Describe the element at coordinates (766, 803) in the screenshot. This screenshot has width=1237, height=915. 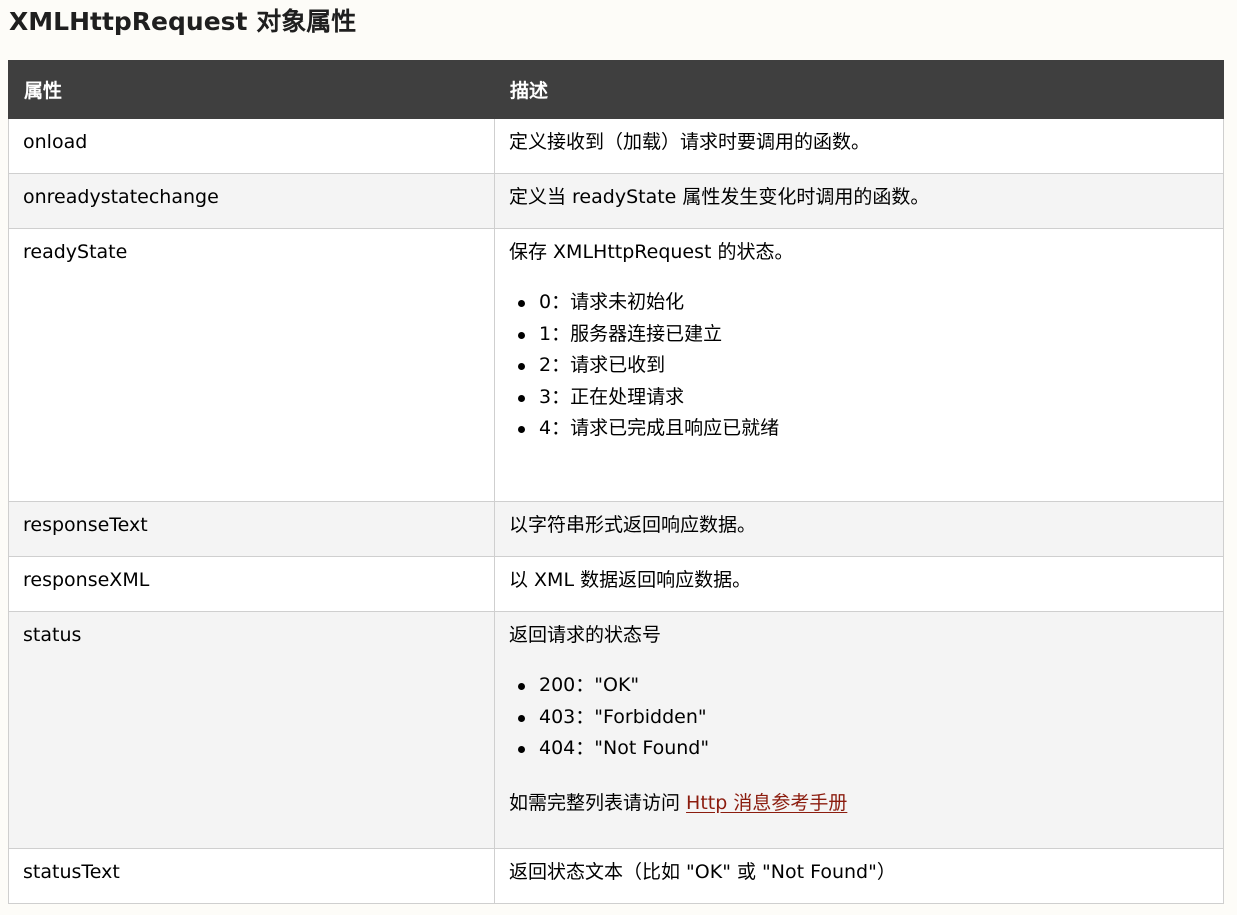
I see `http-reference-link: Http 消息参考手册` at that location.